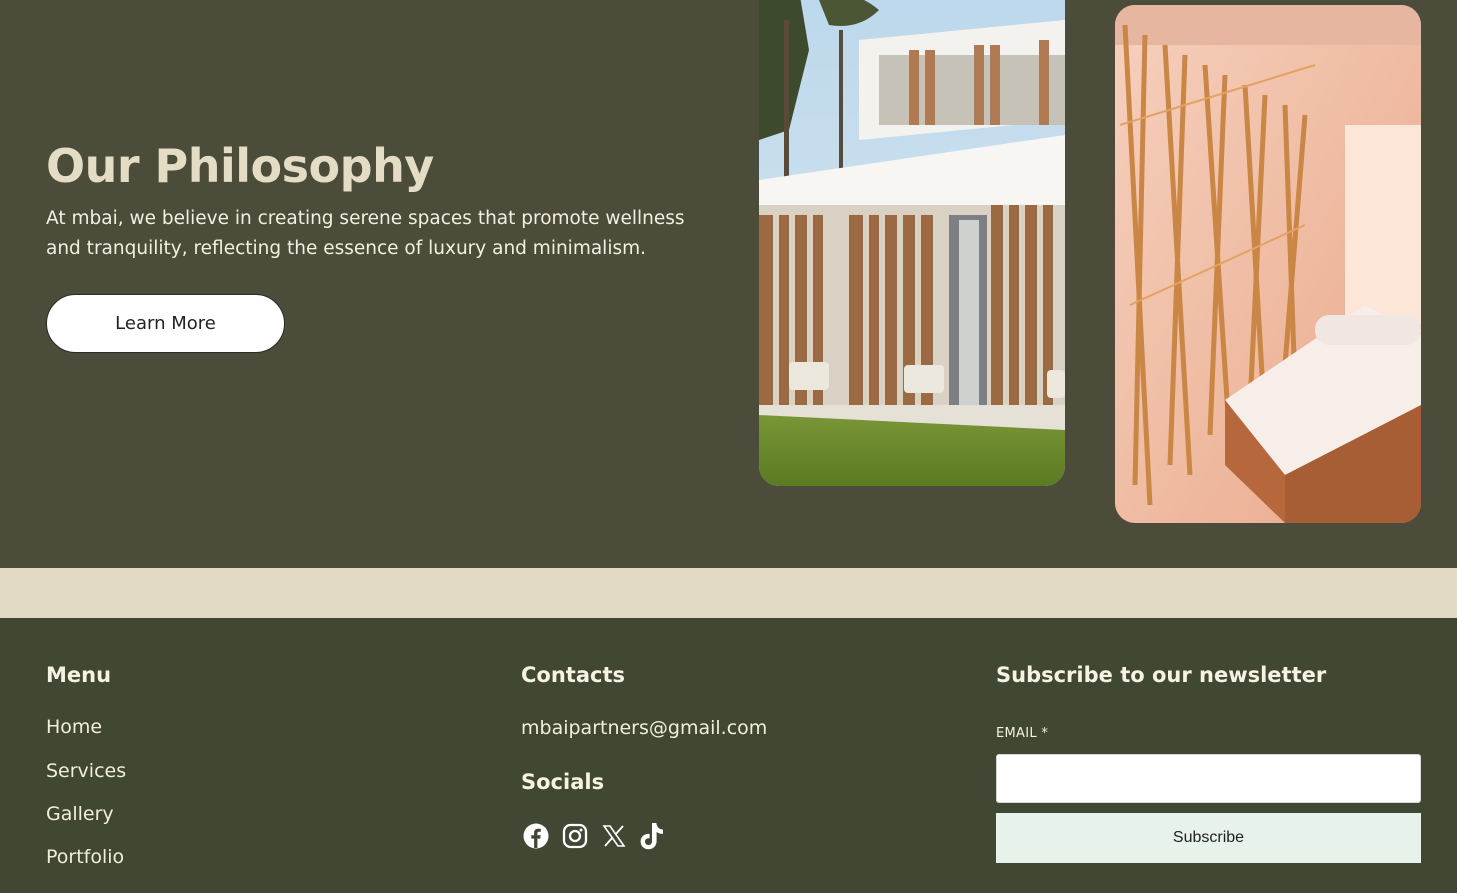  What do you see at coordinates (575, 836) in the screenshot?
I see `instagram-icon` at bounding box center [575, 836].